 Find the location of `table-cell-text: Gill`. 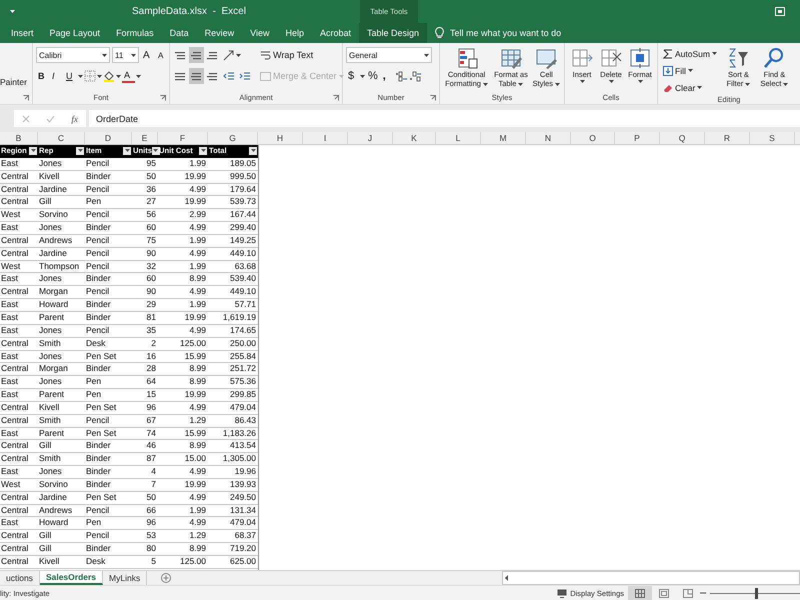

table-cell-text: Gill is located at coordinates (45, 446).